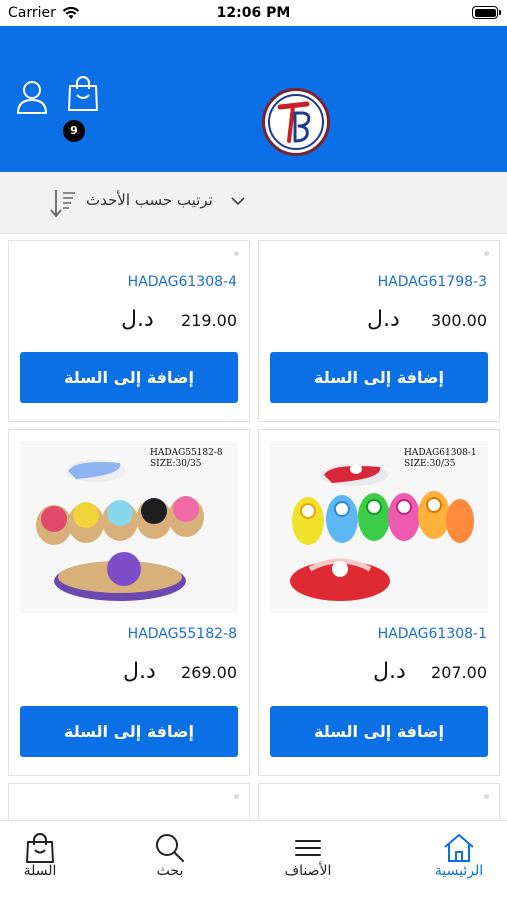  What do you see at coordinates (74, 131) in the screenshot?
I see `cart-count-badge: 9` at bounding box center [74, 131].